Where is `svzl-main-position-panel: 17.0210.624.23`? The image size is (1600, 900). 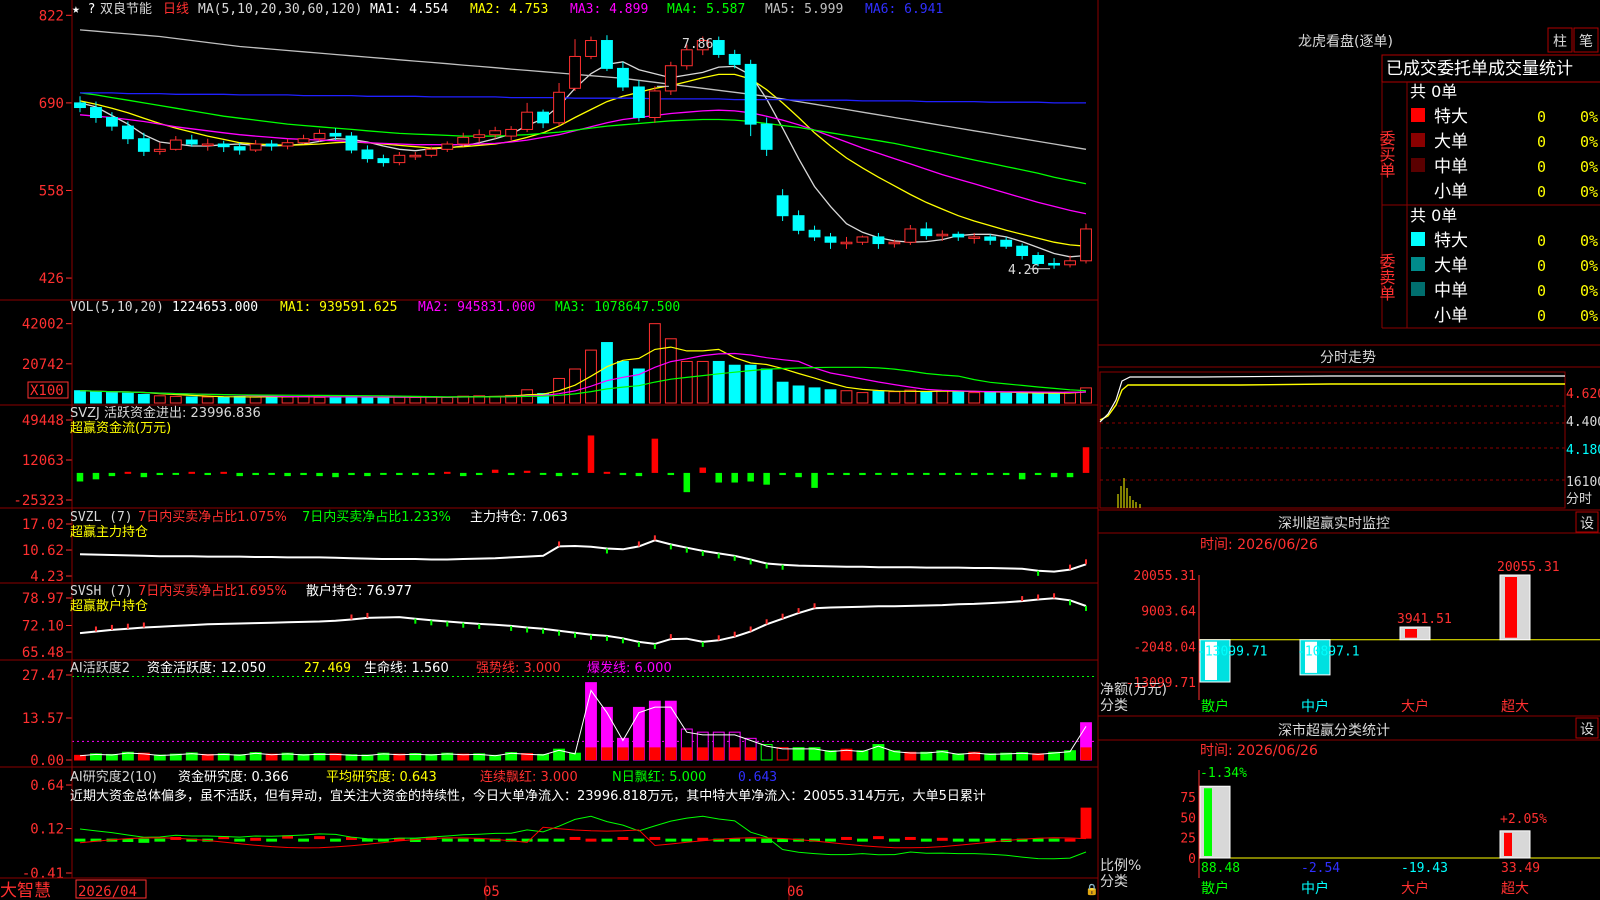 svzl-main-position-panel: 17.0210.624.23 is located at coordinates (555, 551).